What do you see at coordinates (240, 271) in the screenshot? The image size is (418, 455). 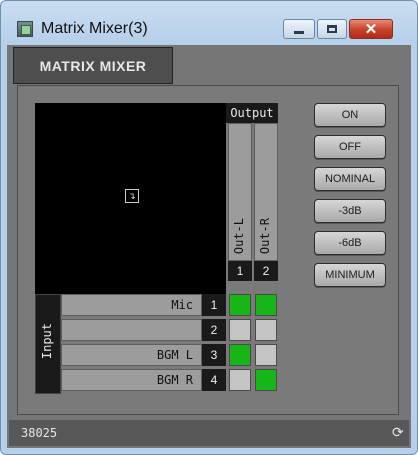 I see `output-number-1: 1` at bounding box center [240, 271].